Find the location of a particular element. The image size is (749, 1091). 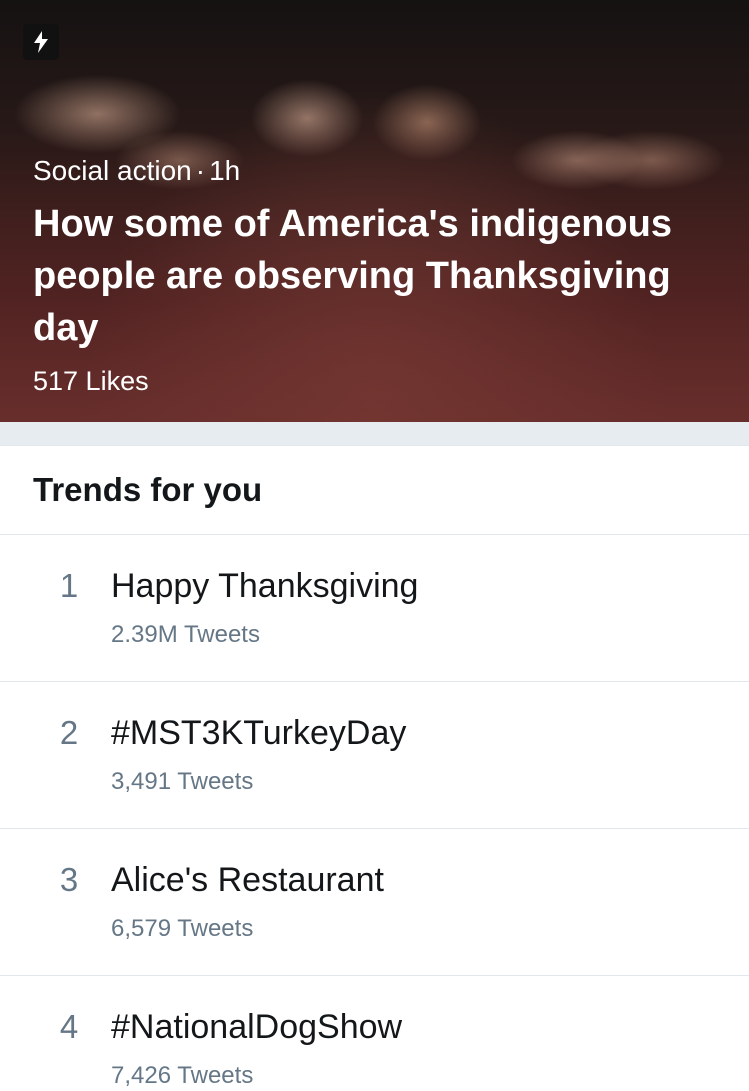

trend-tweet-count: 3,491 Tweets is located at coordinates (182, 781).